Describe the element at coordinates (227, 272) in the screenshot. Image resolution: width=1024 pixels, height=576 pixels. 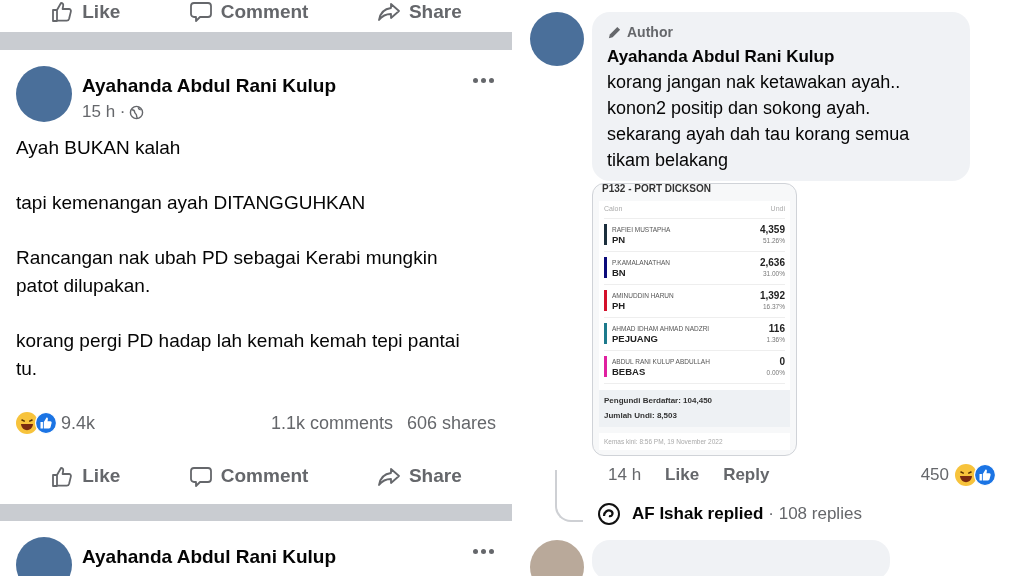
I see `post-text: Rancangan nak ubah PD sebagai Kerabi mungkin patot dilupakan.` at that location.